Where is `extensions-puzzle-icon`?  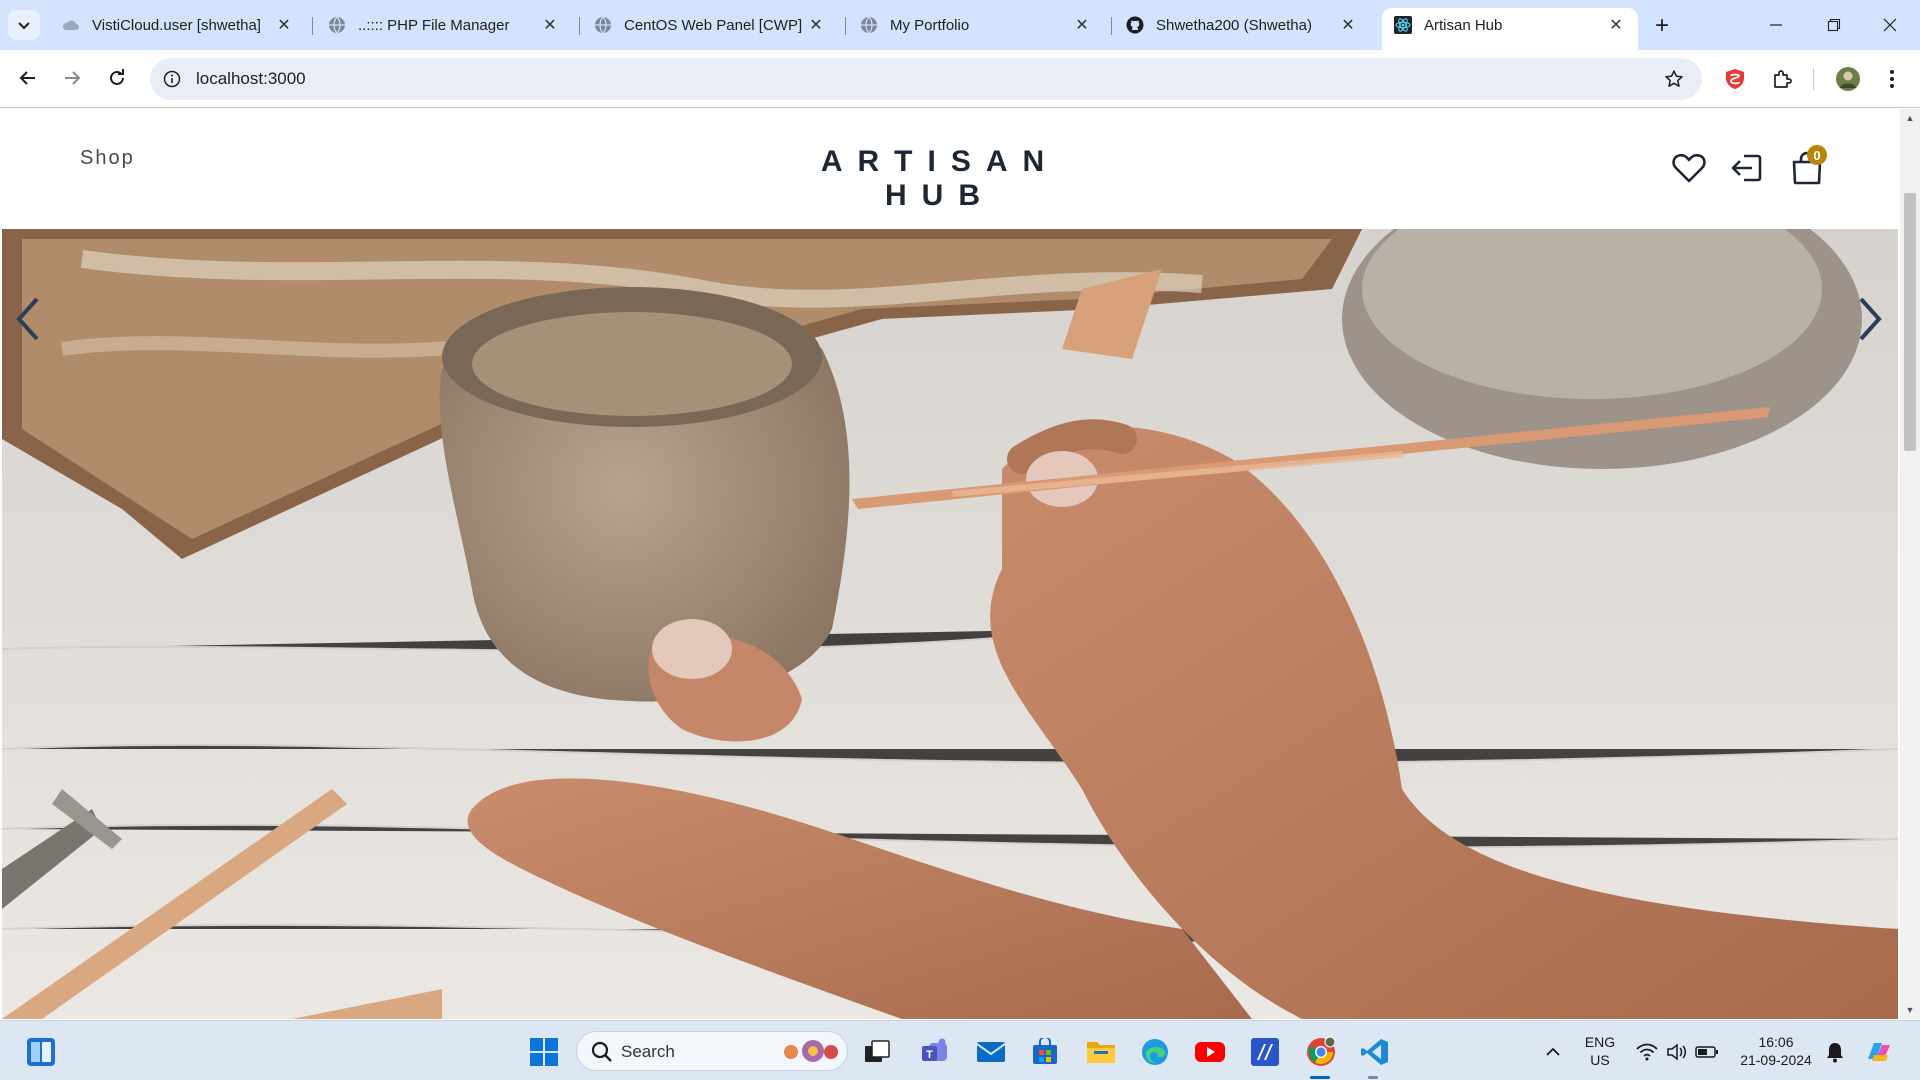
extensions-puzzle-icon is located at coordinates (1782, 79).